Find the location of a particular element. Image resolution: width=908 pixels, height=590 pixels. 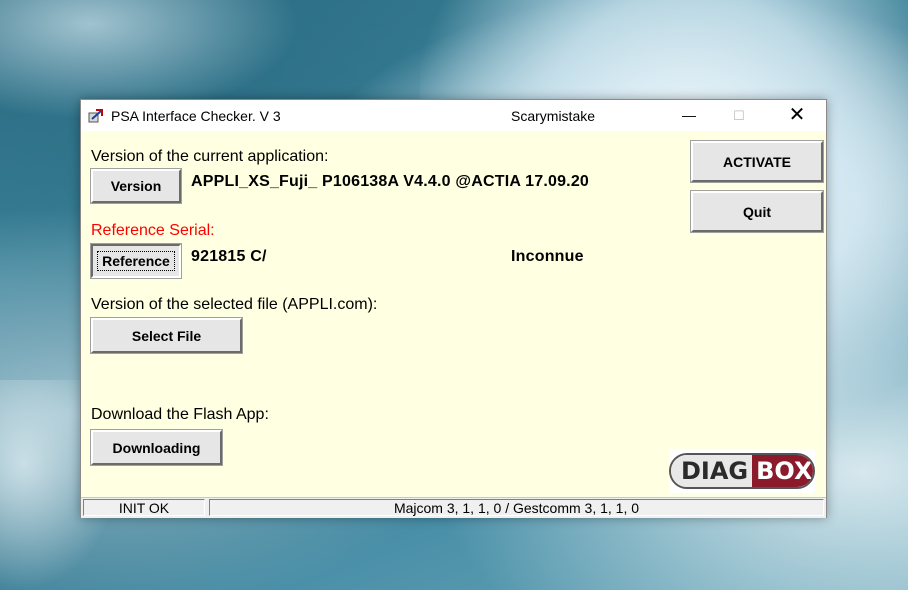

reference-button-label: Reference is located at coordinates (136, 261).